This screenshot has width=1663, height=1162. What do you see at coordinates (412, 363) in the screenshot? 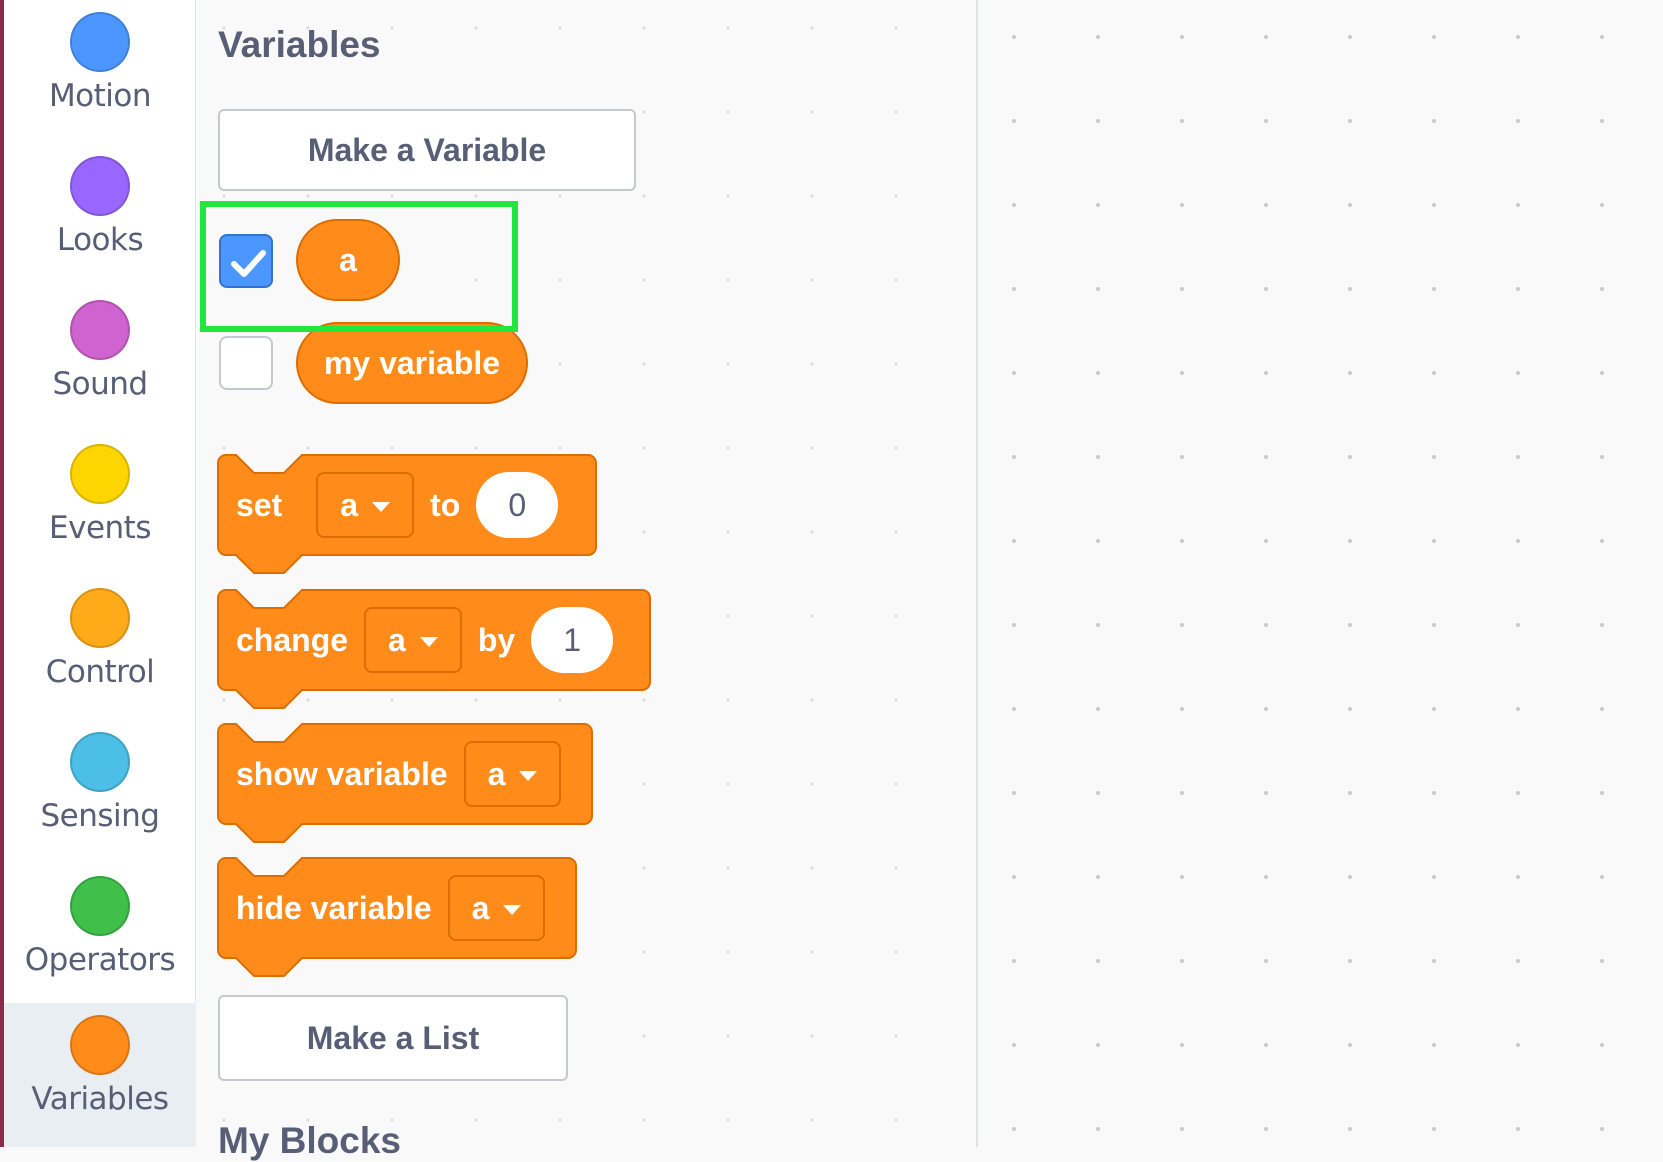
I see `my-variable-reporter: my variable` at bounding box center [412, 363].